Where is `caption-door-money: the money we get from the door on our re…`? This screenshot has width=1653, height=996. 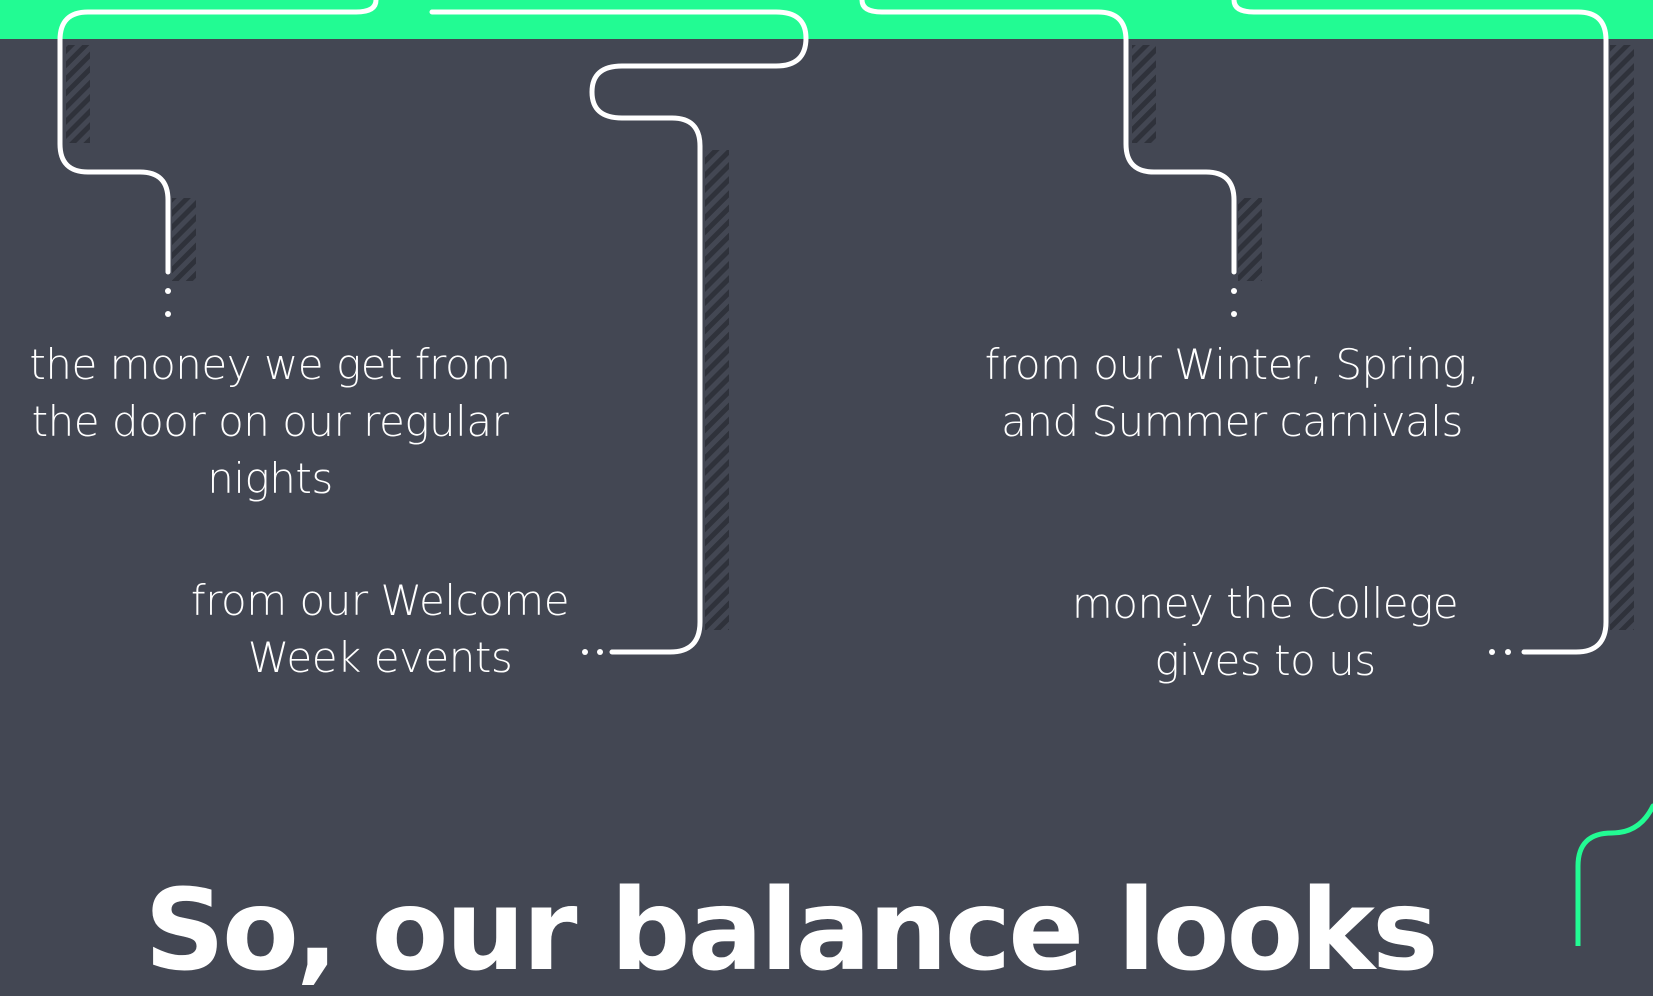
caption-door-money: the money we get from the door on our re… is located at coordinates (270, 421).